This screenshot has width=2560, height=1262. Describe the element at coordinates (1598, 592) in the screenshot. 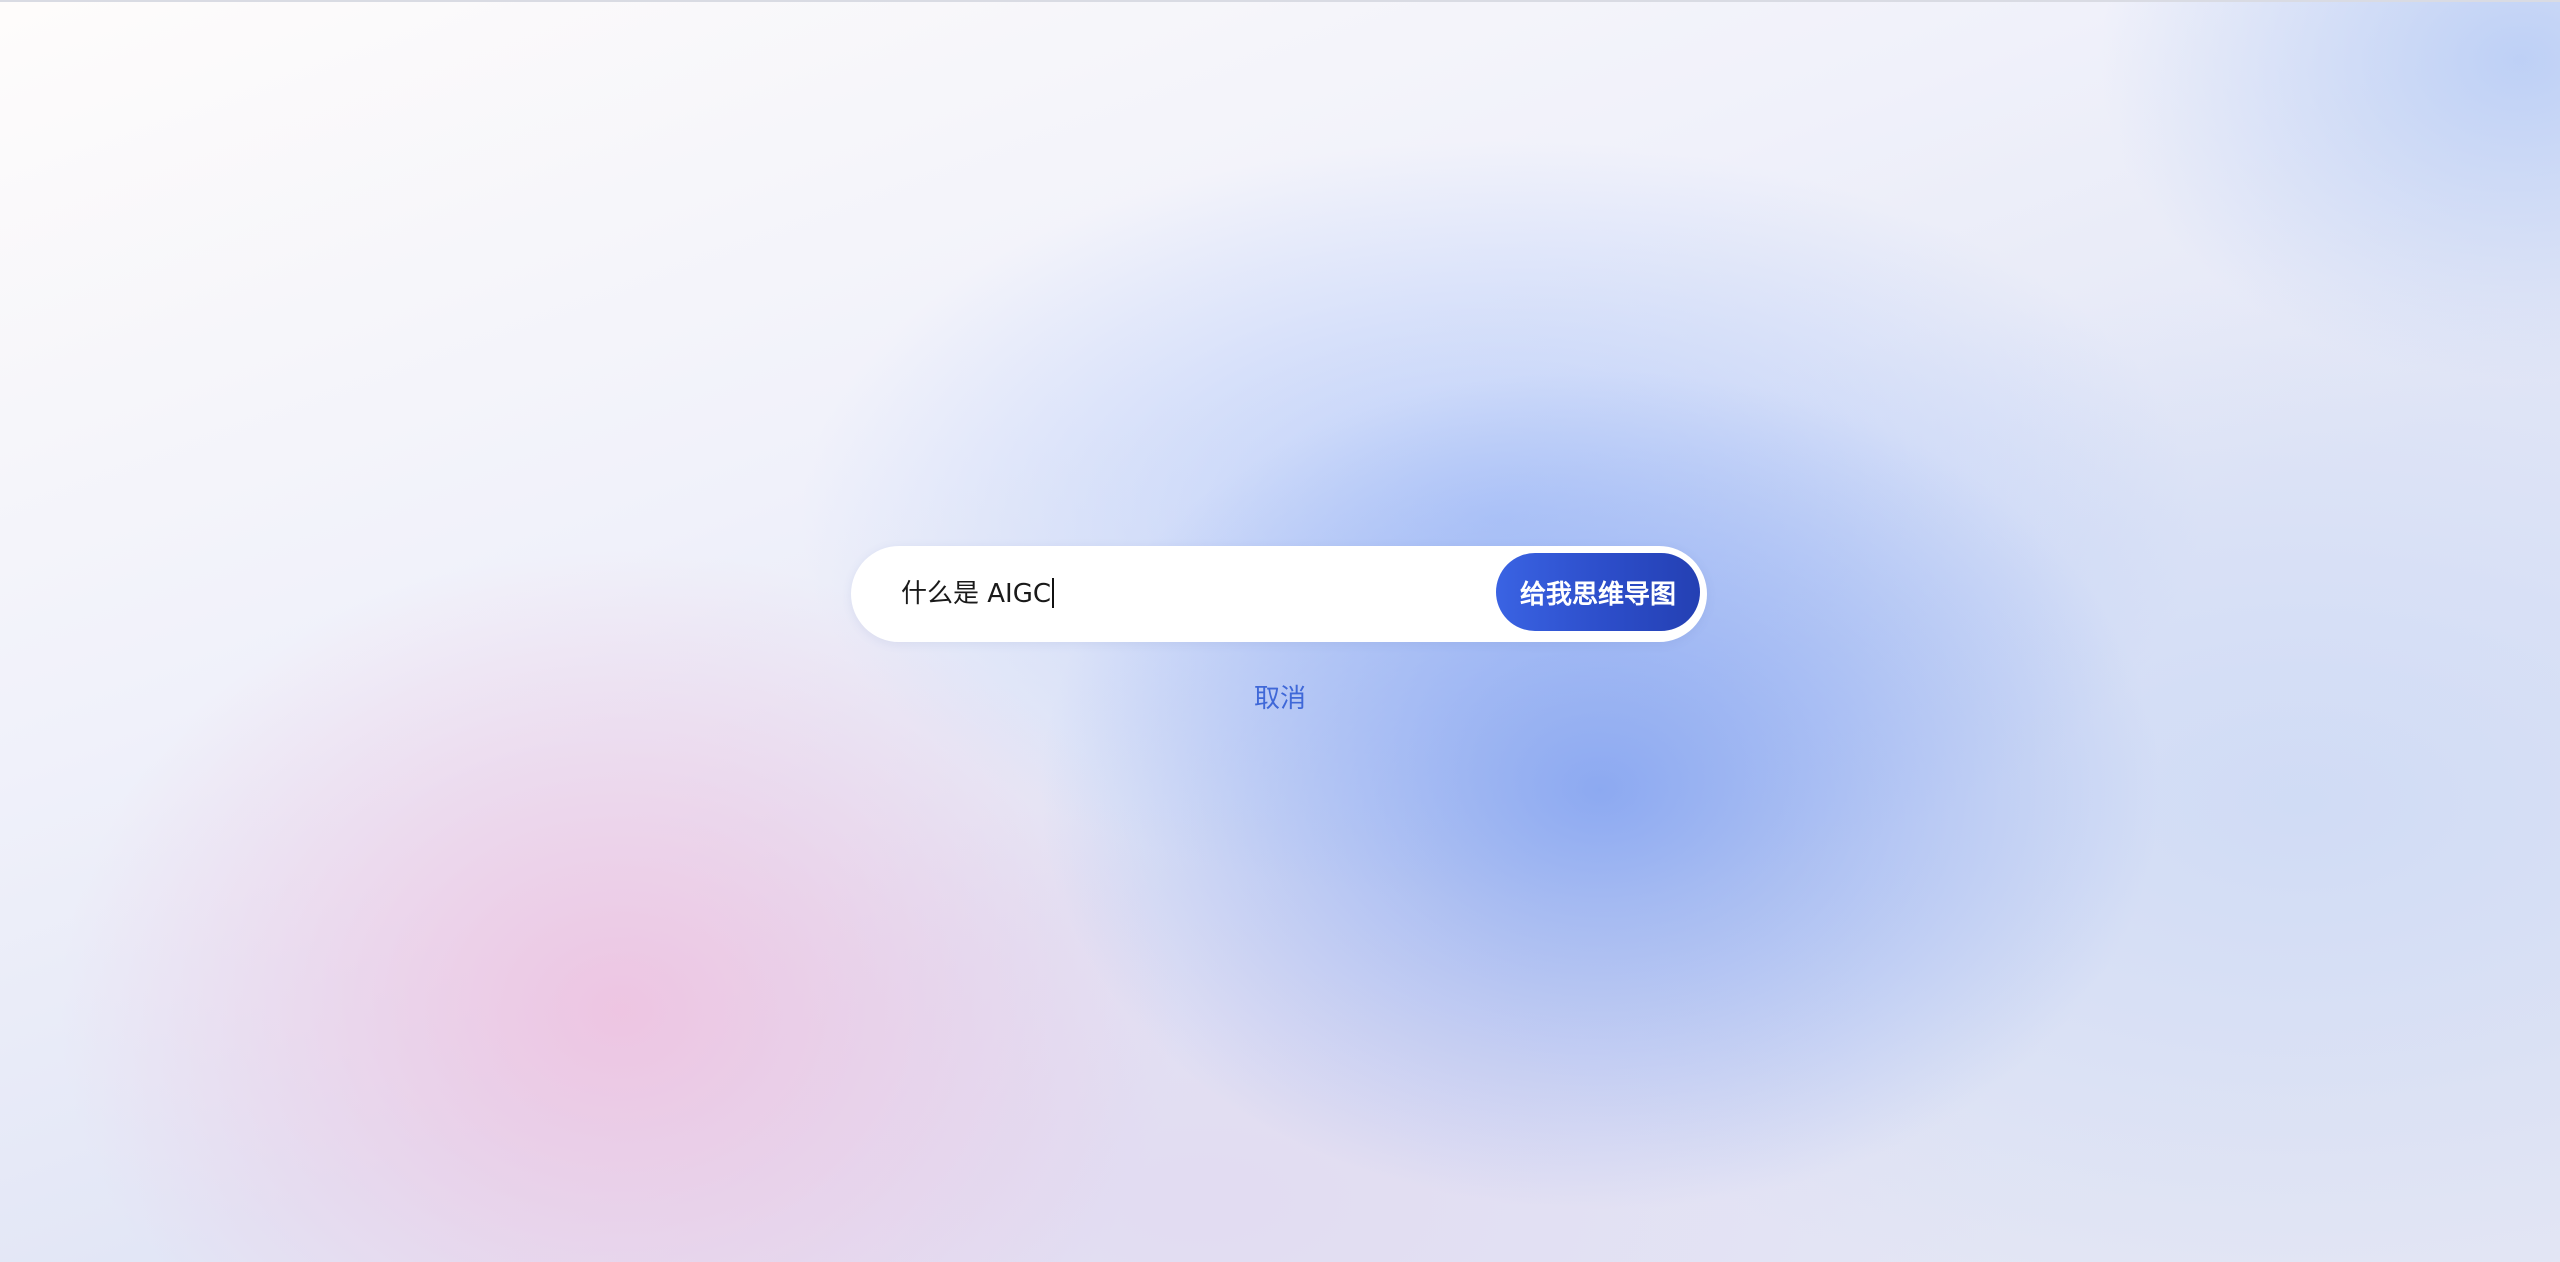

I see `generate-mindmap-button: 给我思维导图` at that location.